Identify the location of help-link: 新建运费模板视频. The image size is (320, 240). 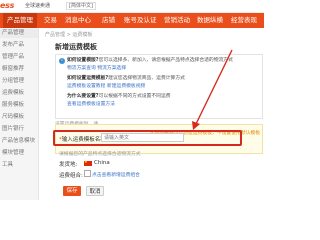
(126, 86).